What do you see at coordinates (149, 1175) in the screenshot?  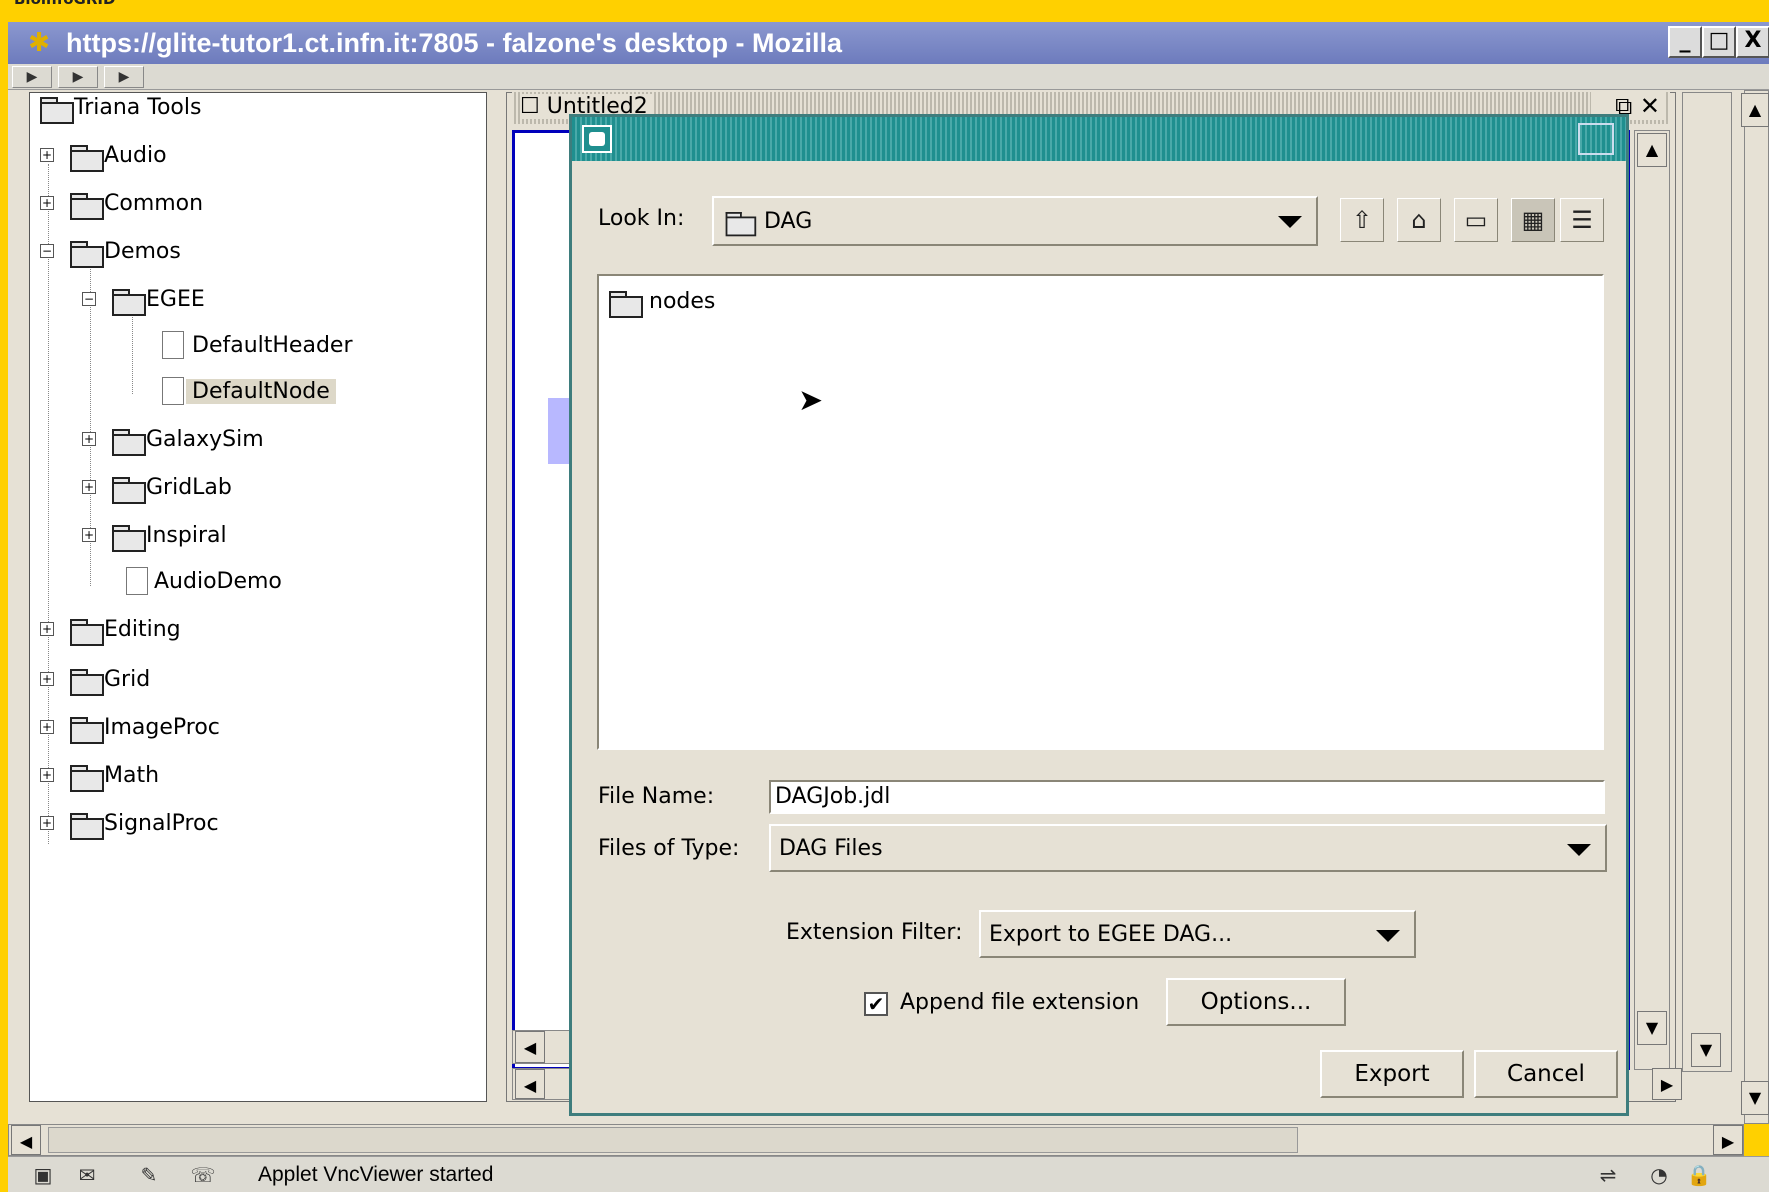 I see `composer-icon: ✎` at bounding box center [149, 1175].